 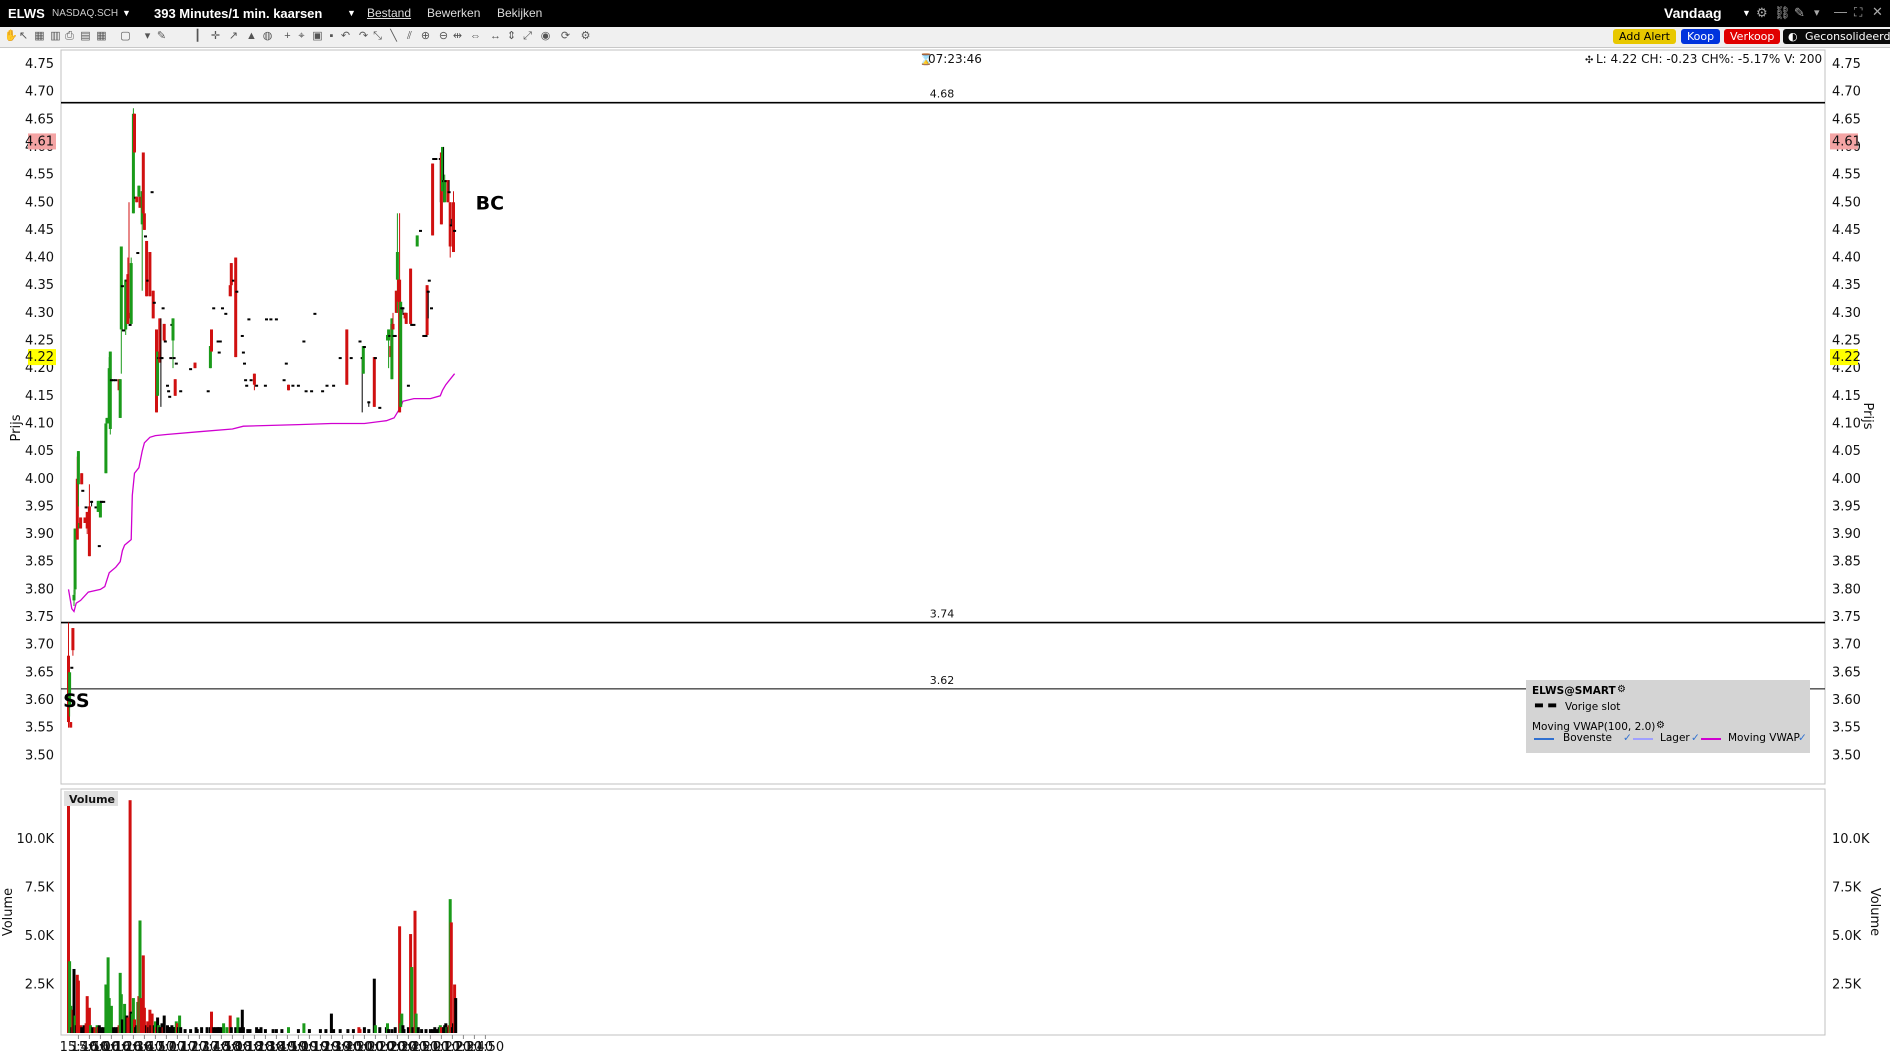 I want to click on price-tick-right: 4.35, so click(x=1846, y=285).